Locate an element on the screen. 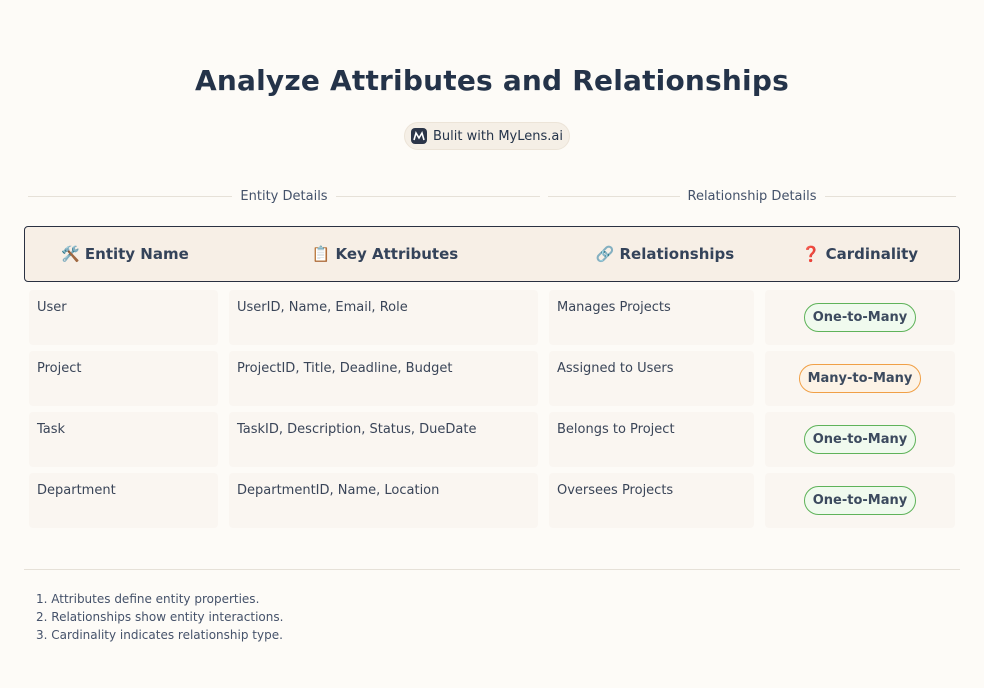 Image resolution: width=984 pixels, height=688 pixels. cell-entity: Department is located at coordinates (123, 500).